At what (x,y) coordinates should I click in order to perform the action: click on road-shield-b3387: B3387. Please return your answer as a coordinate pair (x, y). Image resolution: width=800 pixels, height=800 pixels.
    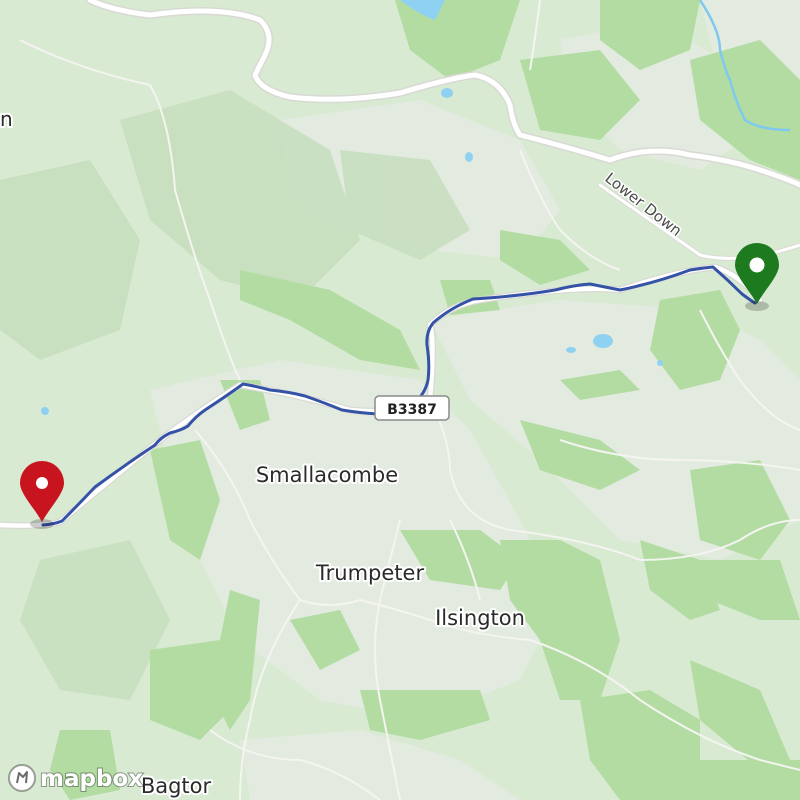
    Looking at the image, I should click on (412, 408).